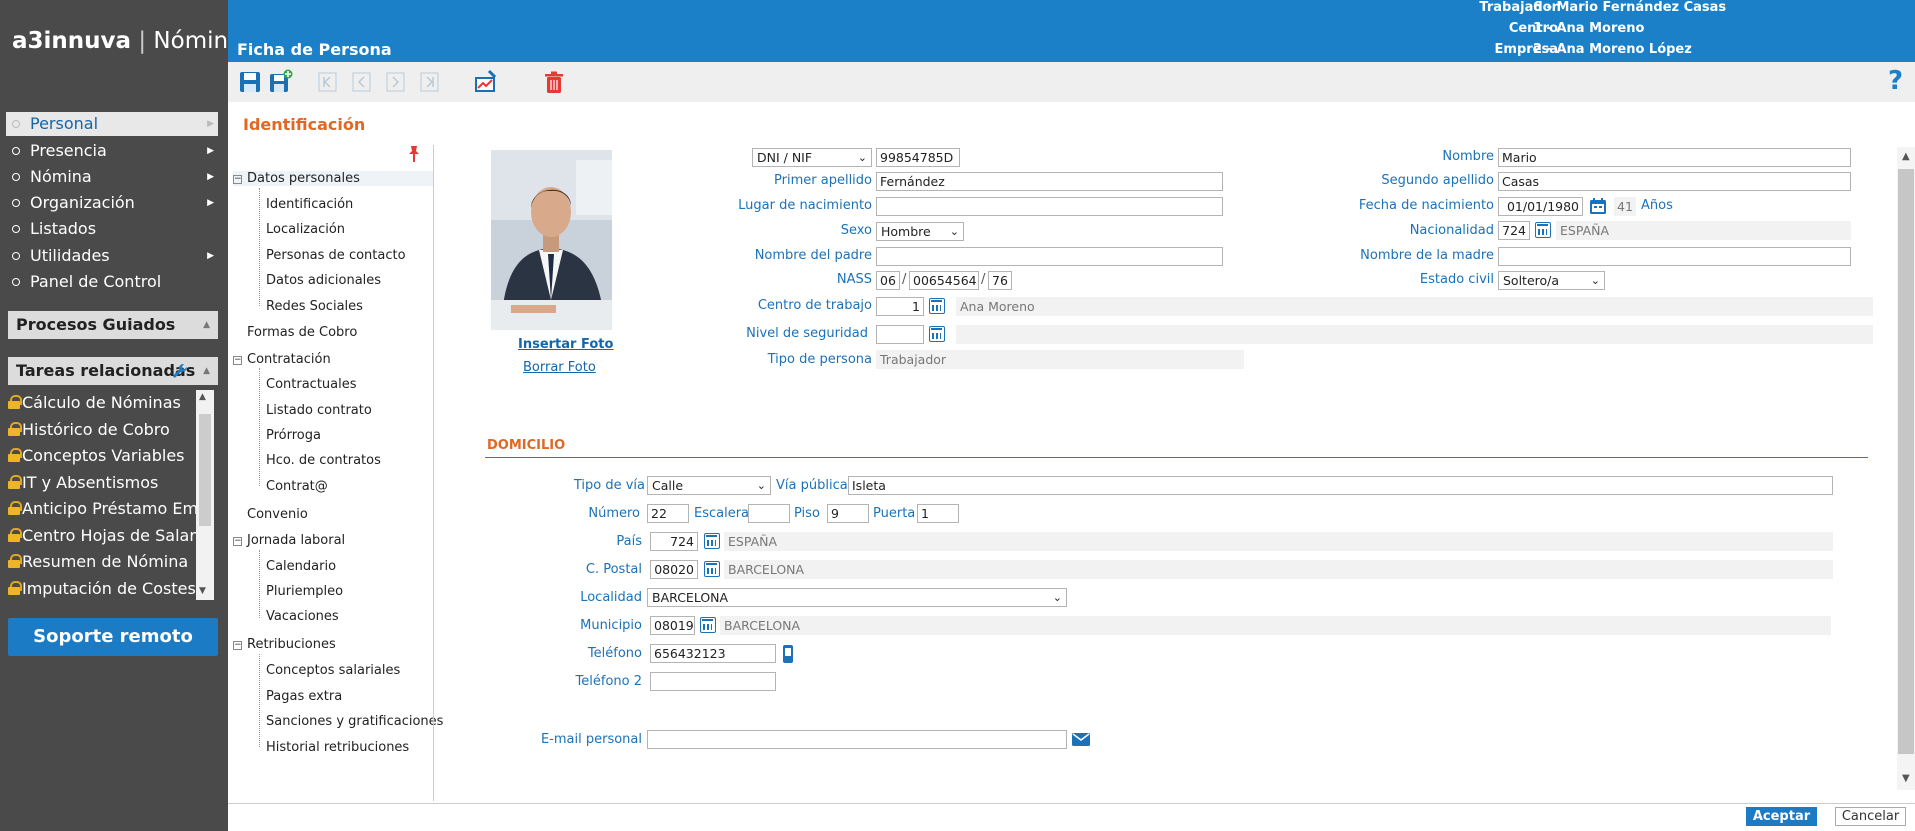 Image resolution: width=1915 pixels, height=831 pixels. I want to click on nav-listados: Listados, so click(112, 229).